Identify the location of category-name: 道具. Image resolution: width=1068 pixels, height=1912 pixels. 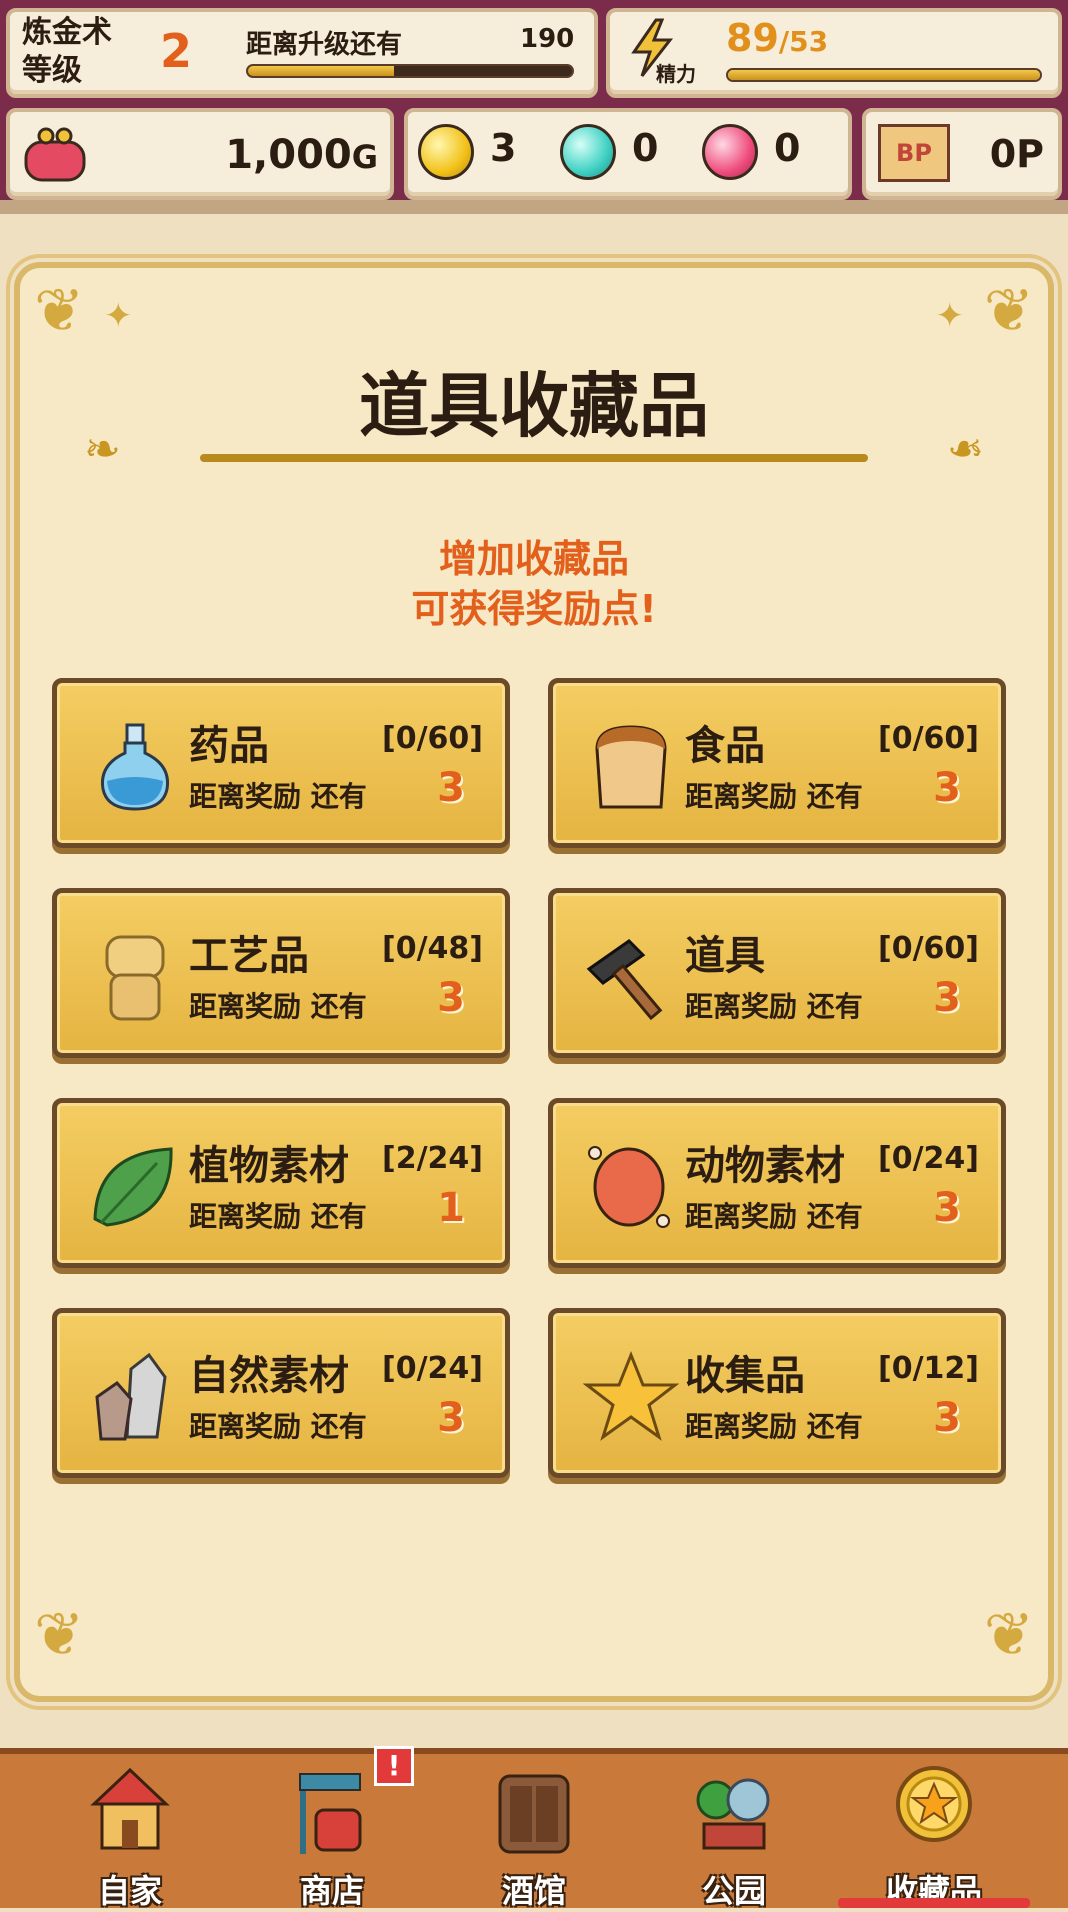
(725, 956).